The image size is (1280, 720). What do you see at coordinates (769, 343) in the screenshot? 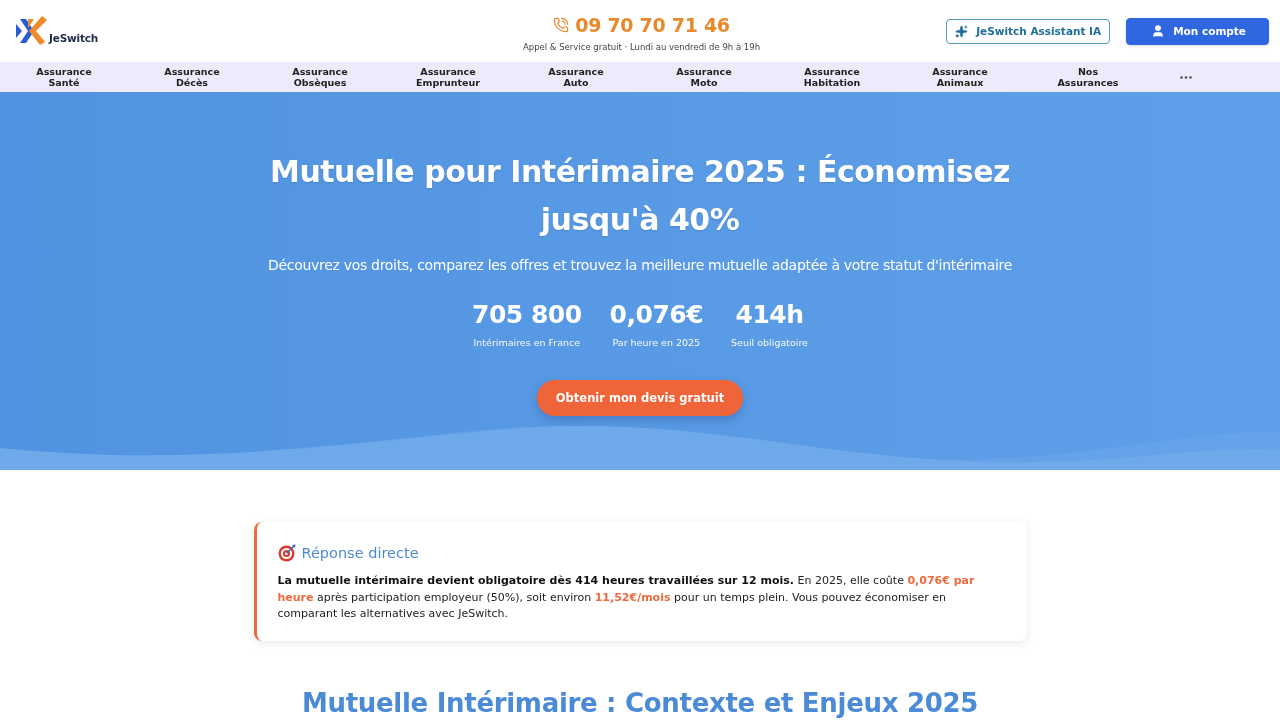
I see `stat-label: Seuil obligatoire` at bounding box center [769, 343].